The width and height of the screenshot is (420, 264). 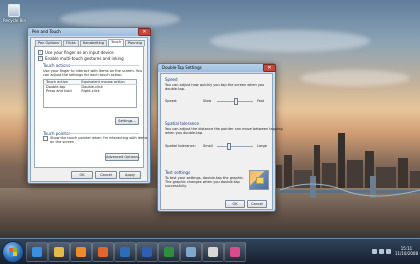 I want to click on taskbar-button-pen-touch, so click(x=213, y=252).